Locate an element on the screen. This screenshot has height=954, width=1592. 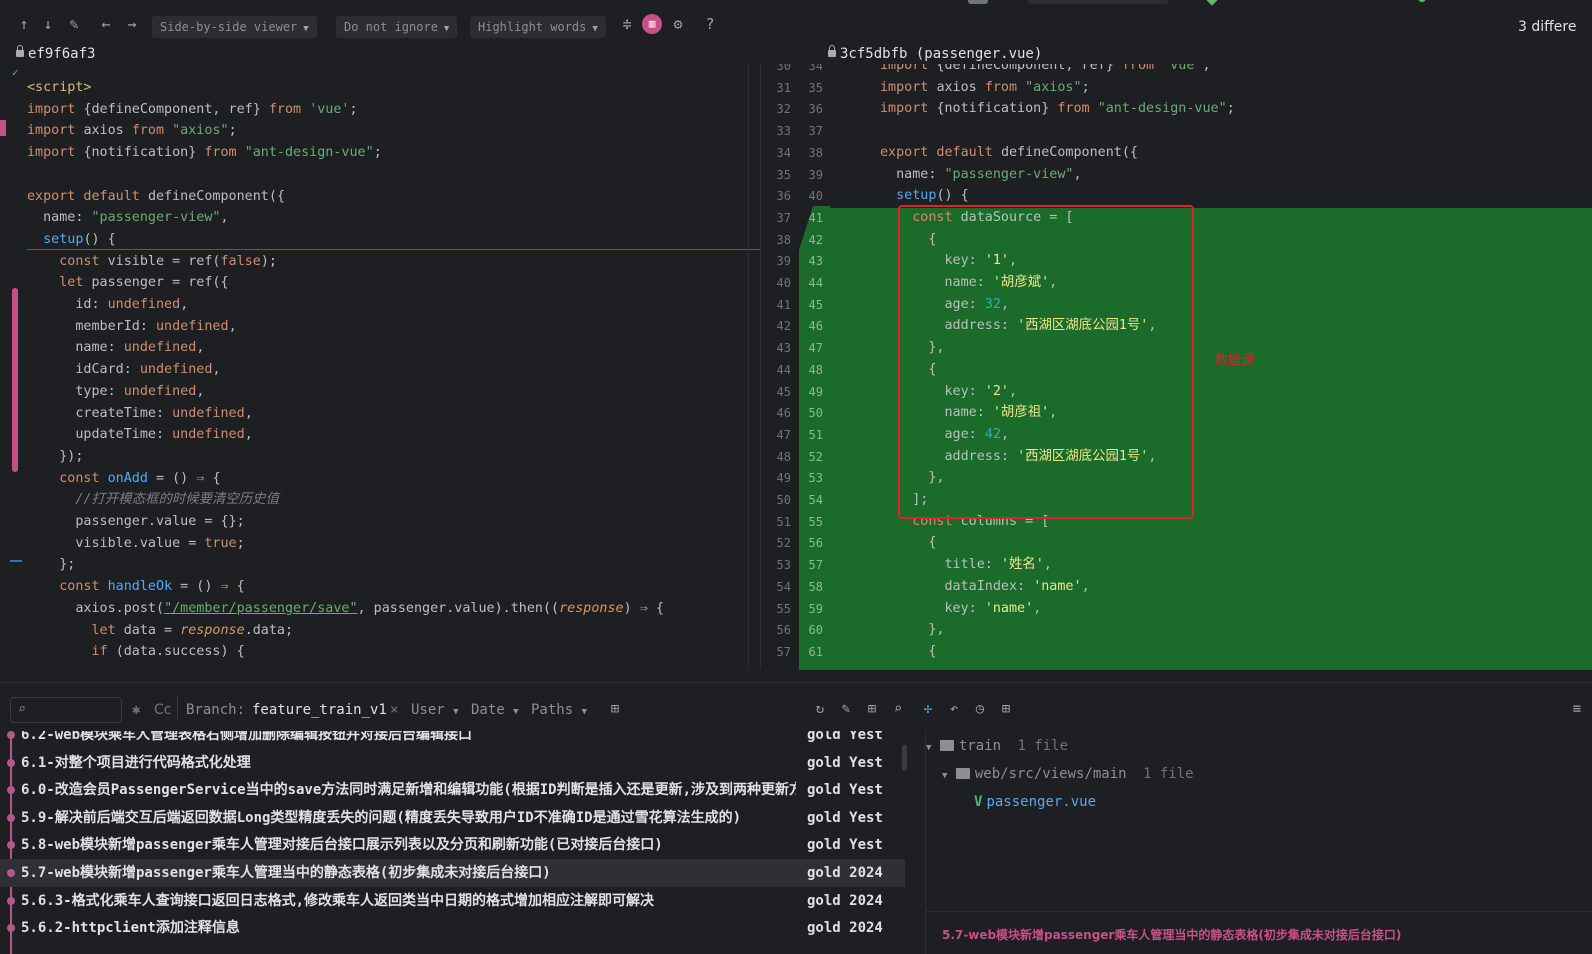
run-config-dropdown is located at coordinates (1098, 2).